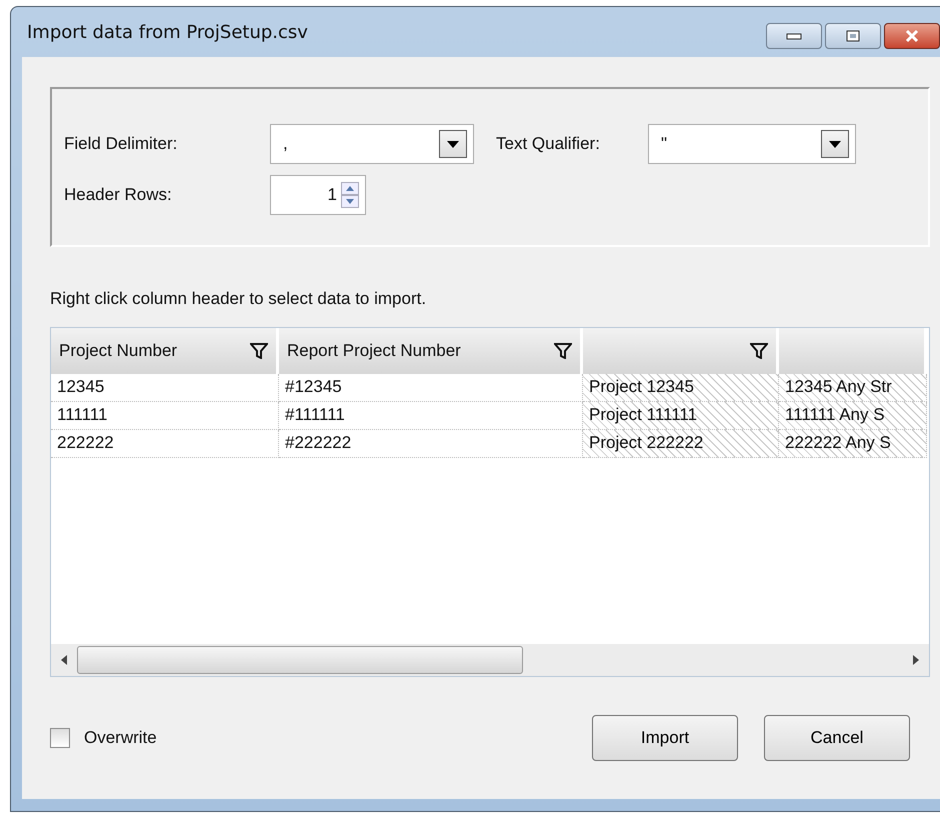 This screenshot has height=814, width=940. What do you see at coordinates (916, 660) in the screenshot?
I see `scroll-right-icon` at bounding box center [916, 660].